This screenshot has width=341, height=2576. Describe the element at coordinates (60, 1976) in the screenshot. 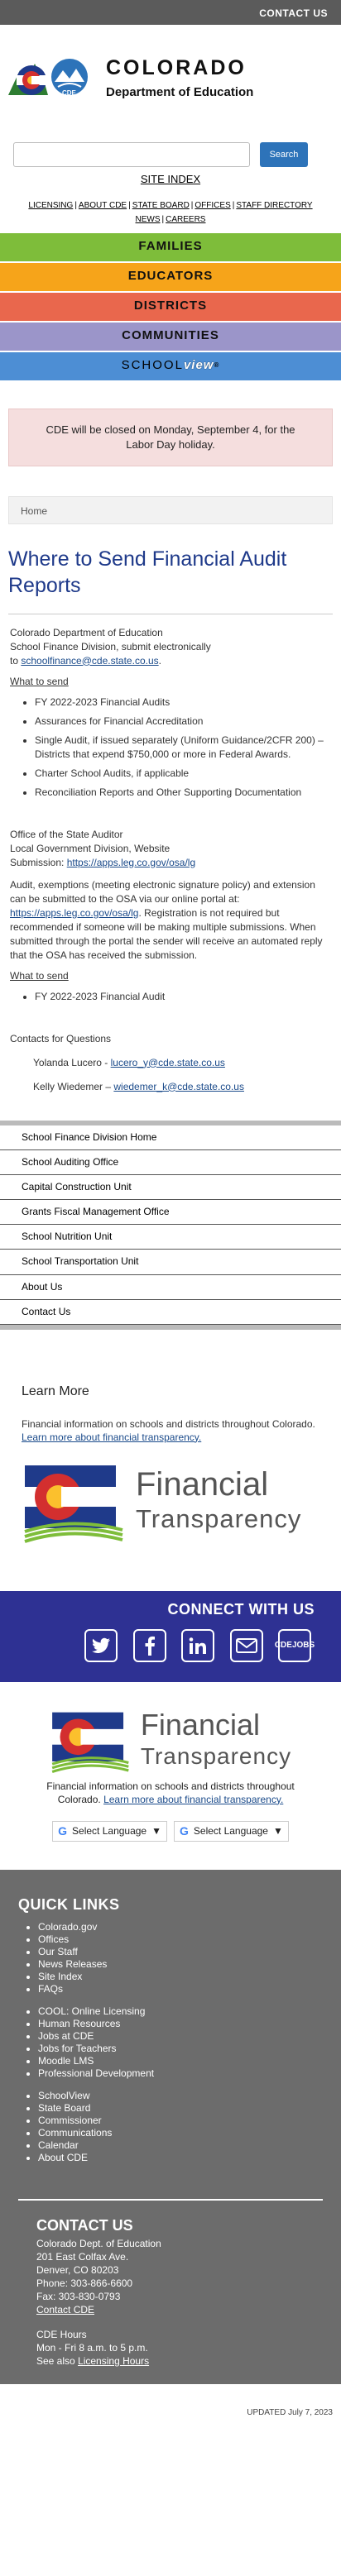

I see `quick-link: Site Index` at that location.